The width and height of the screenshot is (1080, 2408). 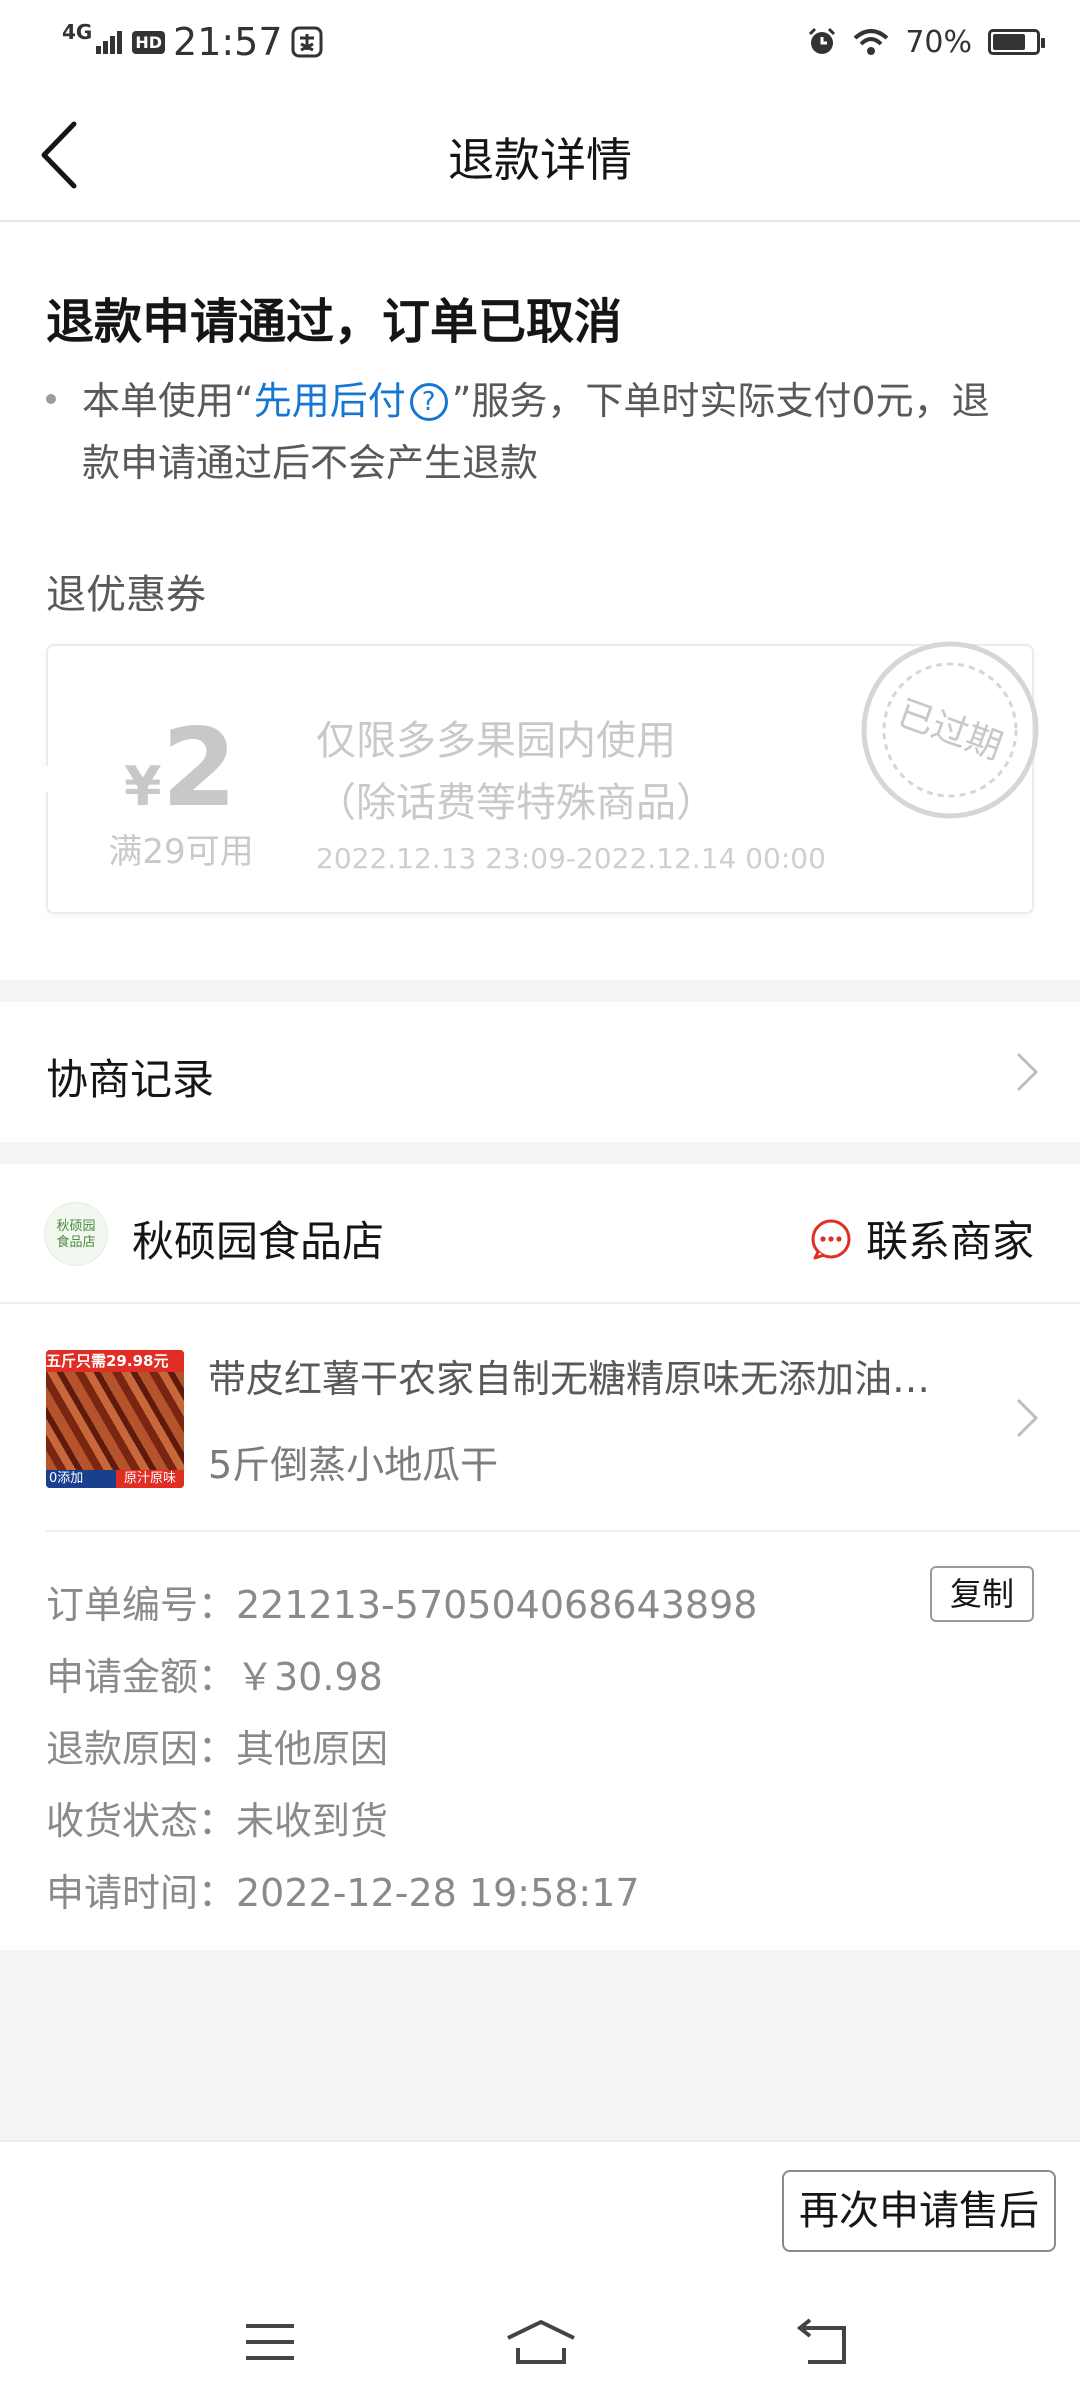 I want to click on chat-bubble-icon, so click(x=831, y=1239).